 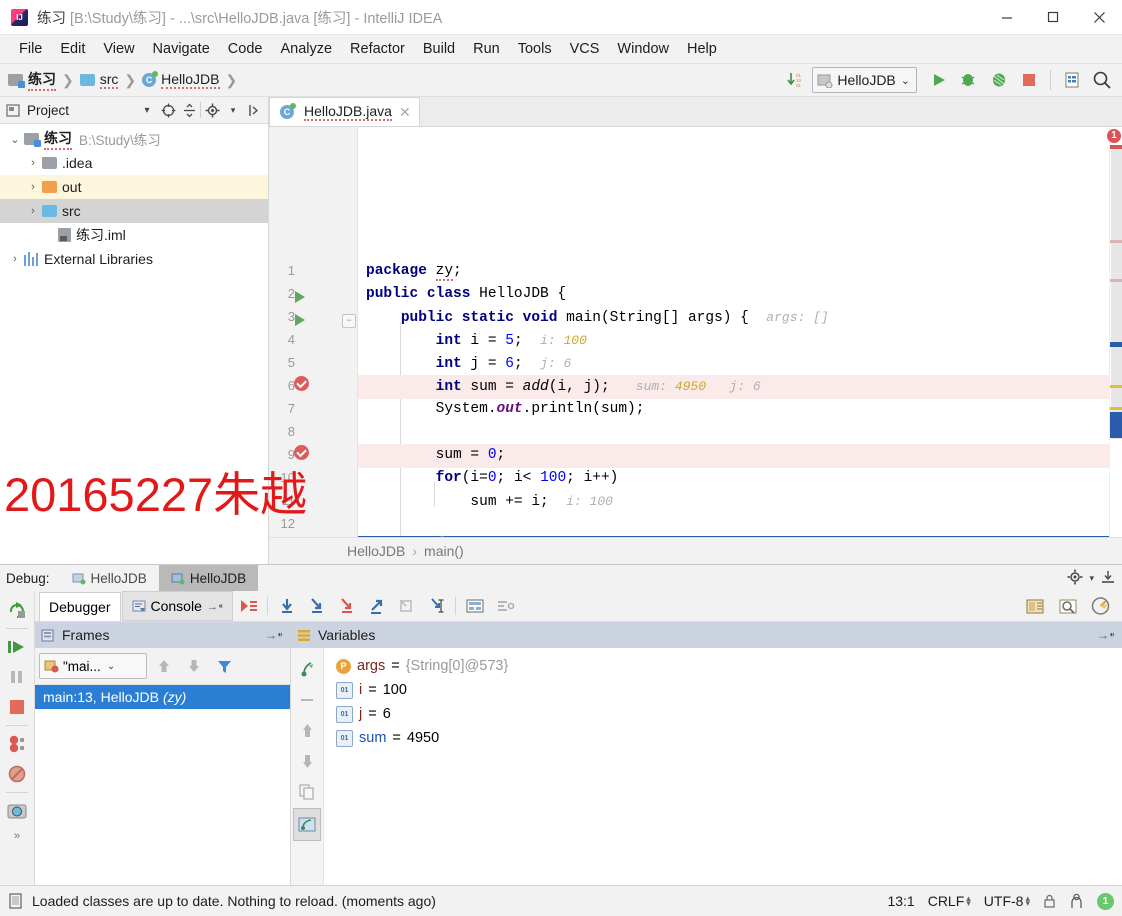 I want to click on fold-minus-icon: −, so click(x=349, y=321).